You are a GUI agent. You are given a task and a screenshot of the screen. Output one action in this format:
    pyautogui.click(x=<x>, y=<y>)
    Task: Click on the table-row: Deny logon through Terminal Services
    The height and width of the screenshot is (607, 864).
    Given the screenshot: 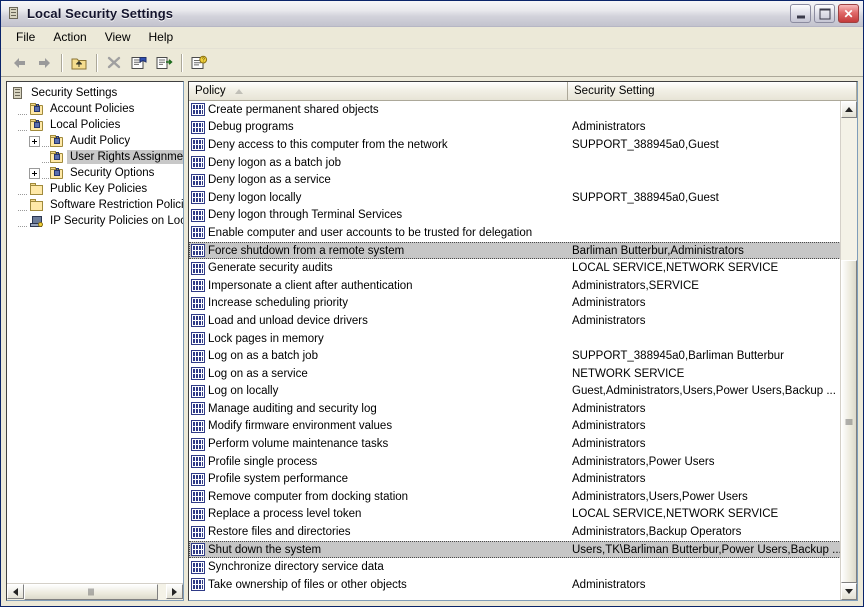 What is the action you would take?
    pyautogui.click(x=523, y=216)
    